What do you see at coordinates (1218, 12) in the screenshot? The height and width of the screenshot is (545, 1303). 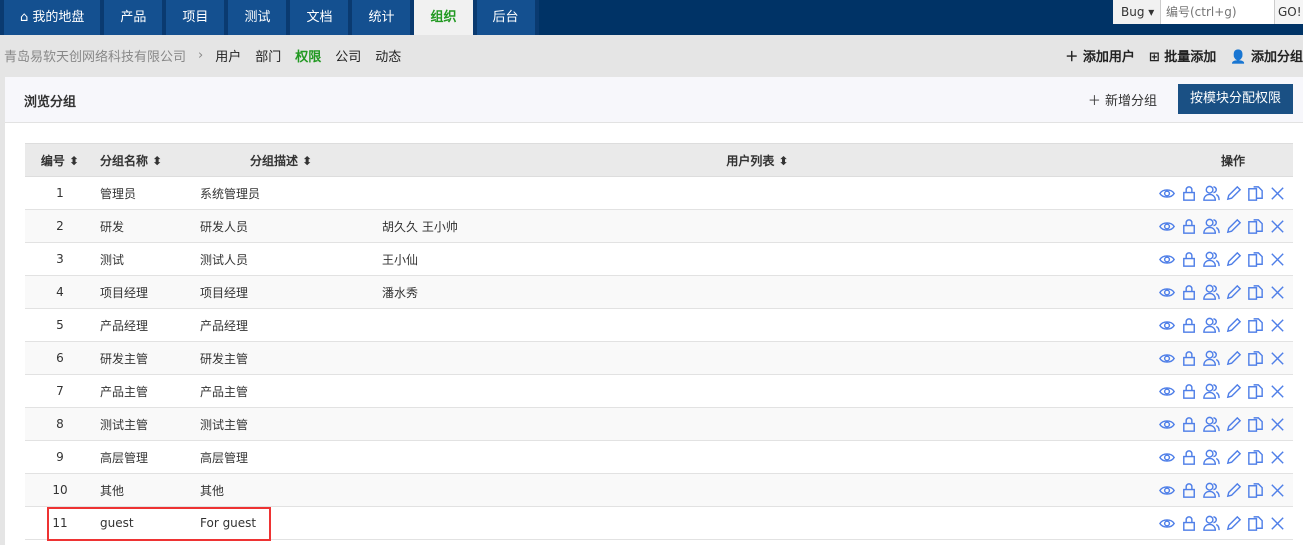 I see `search-input` at bounding box center [1218, 12].